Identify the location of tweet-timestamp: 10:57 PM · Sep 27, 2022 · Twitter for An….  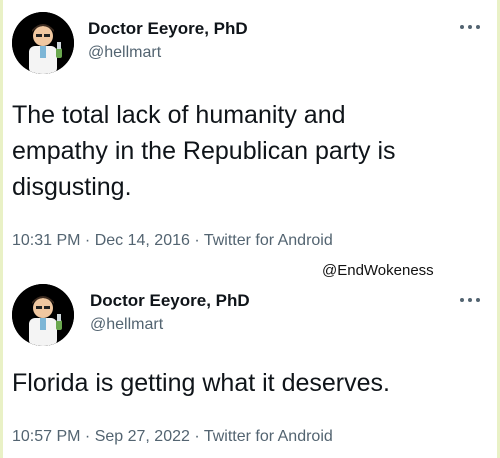
(172, 437).